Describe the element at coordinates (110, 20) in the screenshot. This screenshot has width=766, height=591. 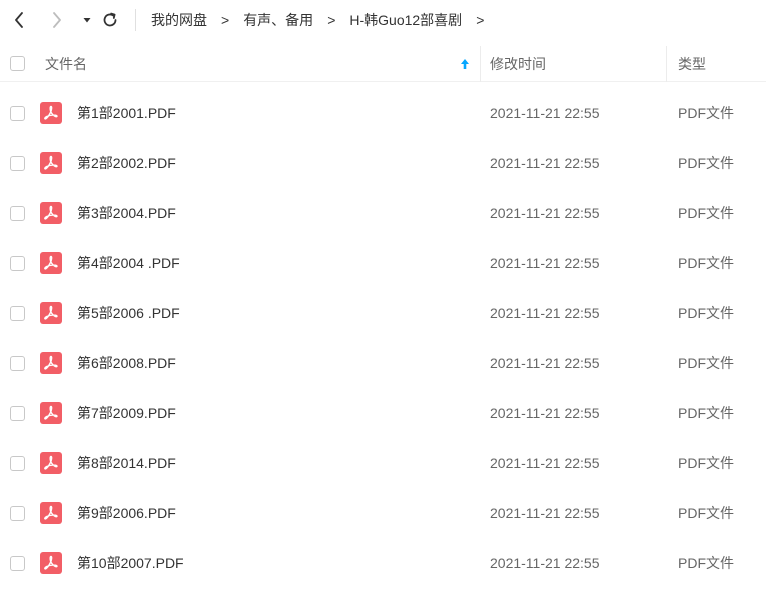
I see `refresh-icon` at that location.